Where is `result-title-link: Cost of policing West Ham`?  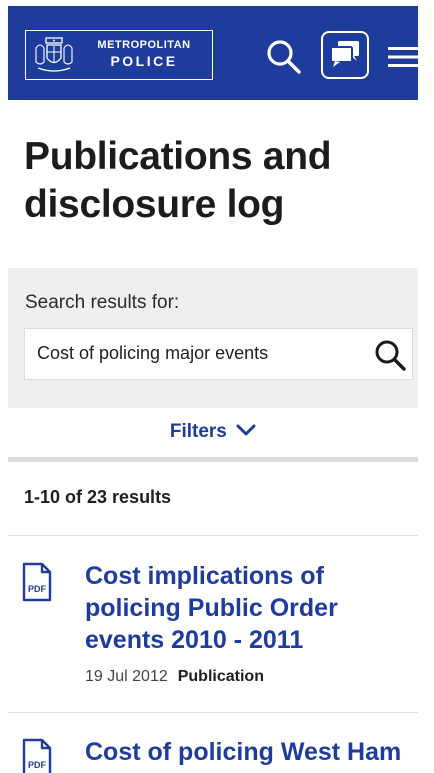
result-title-link: Cost of policing West Ham is located at coordinates (250, 752).